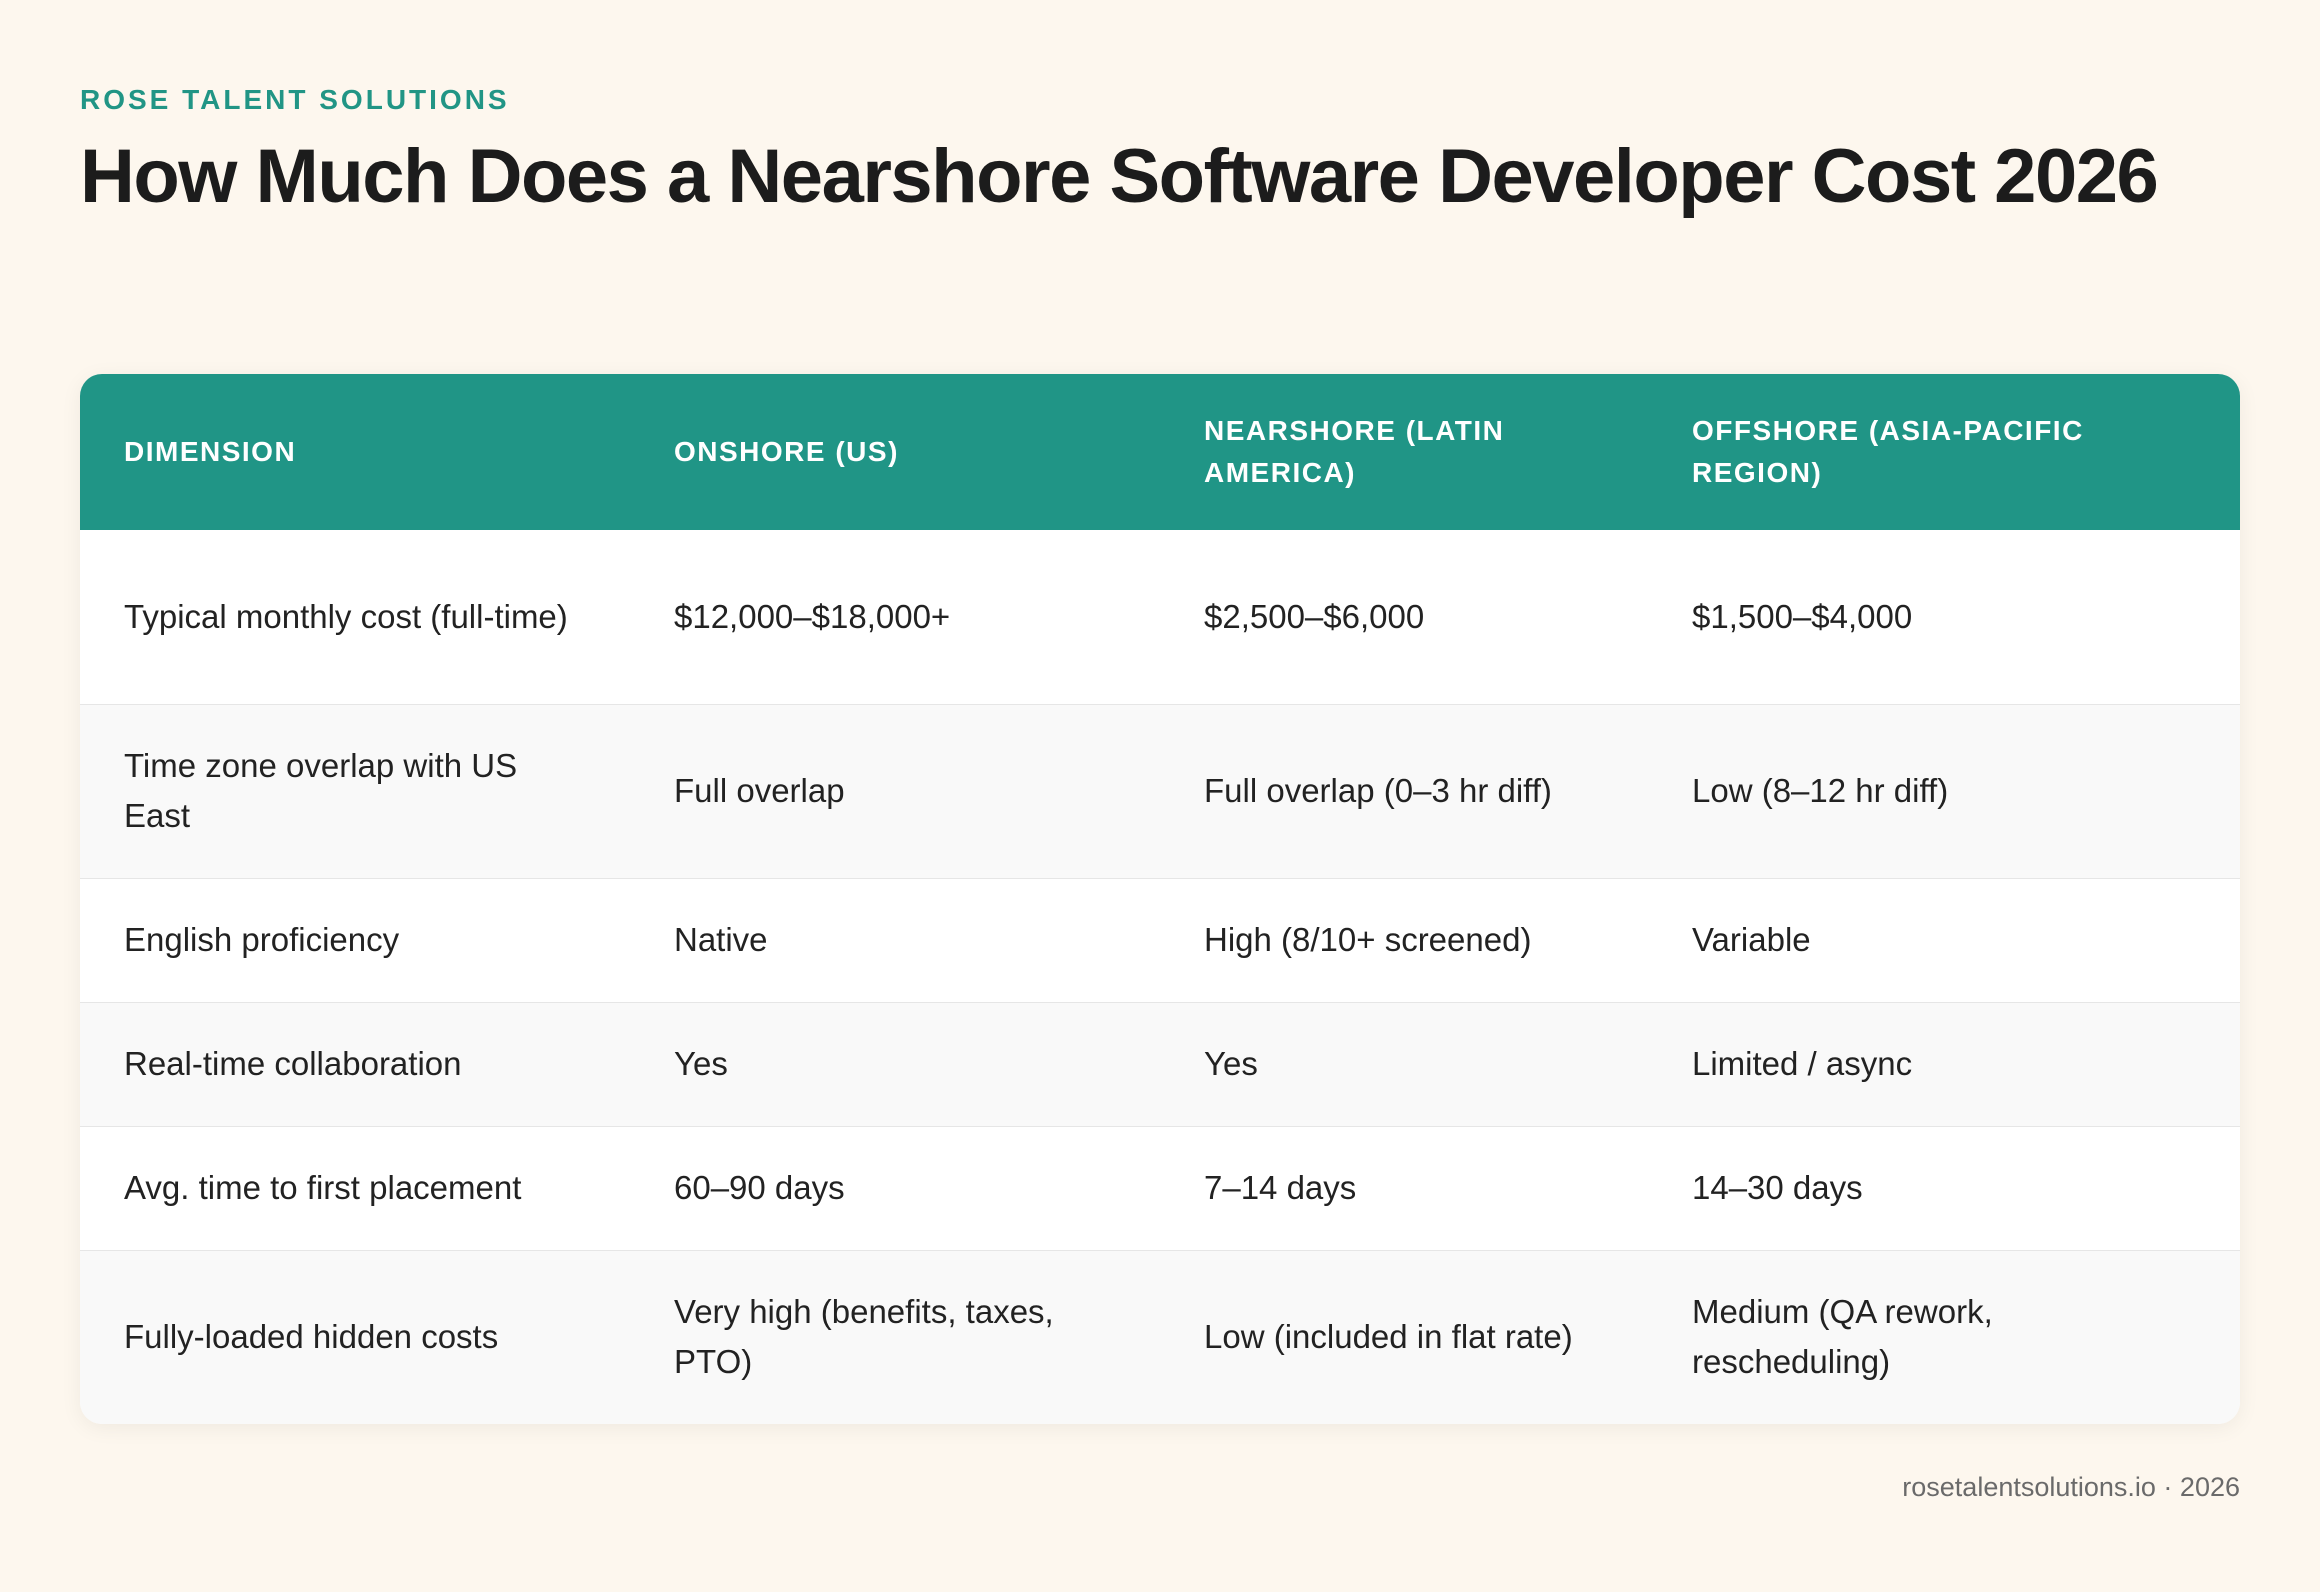 The height and width of the screenshot is (1592, 2320). What do you see at coordinates (895, 790) in the screenshot?
I see `cell-onshore: Full overlap` at bounding box center [895, 790].